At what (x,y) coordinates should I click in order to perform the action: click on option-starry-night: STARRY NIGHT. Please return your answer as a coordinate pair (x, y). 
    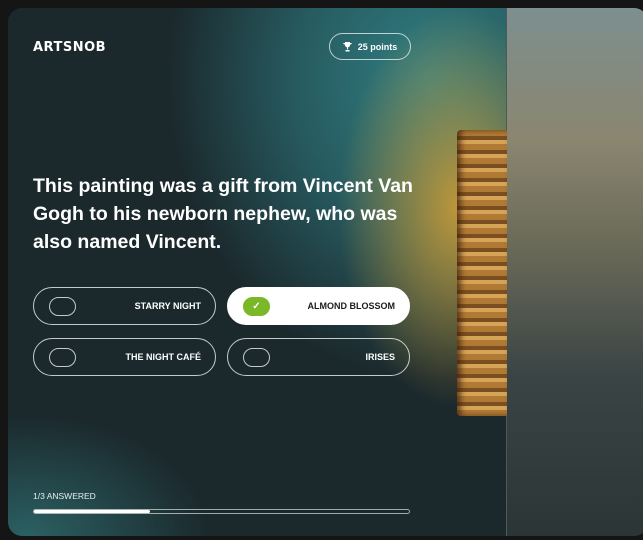
    Looking at the image, I should click on (124, 306).